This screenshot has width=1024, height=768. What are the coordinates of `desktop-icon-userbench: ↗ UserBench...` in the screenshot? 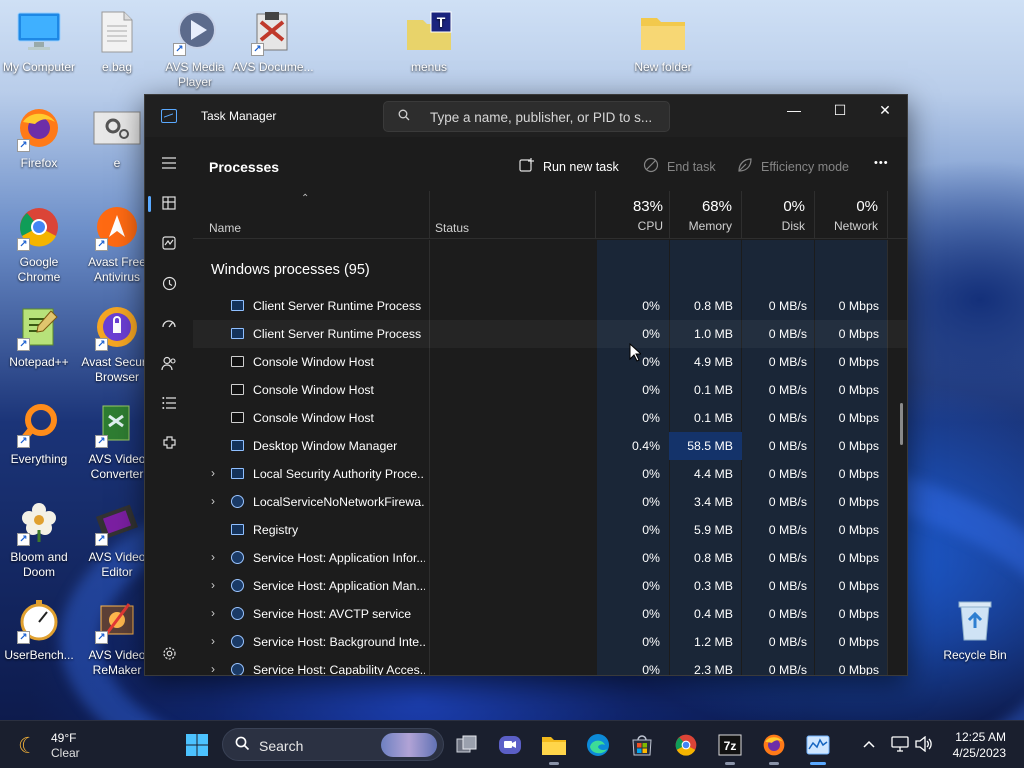 It's located at (40, 629).